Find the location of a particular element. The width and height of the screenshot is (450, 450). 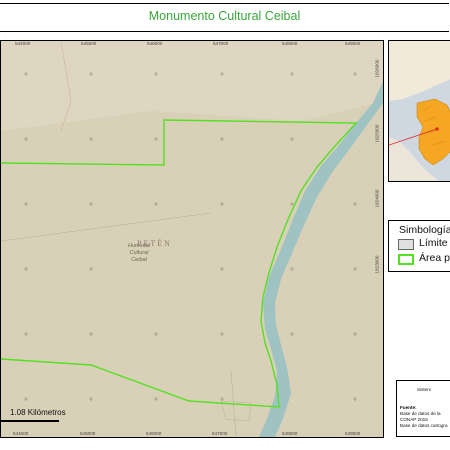

info-source-year: CONAP 2016 is located at coordinates (414, 419).